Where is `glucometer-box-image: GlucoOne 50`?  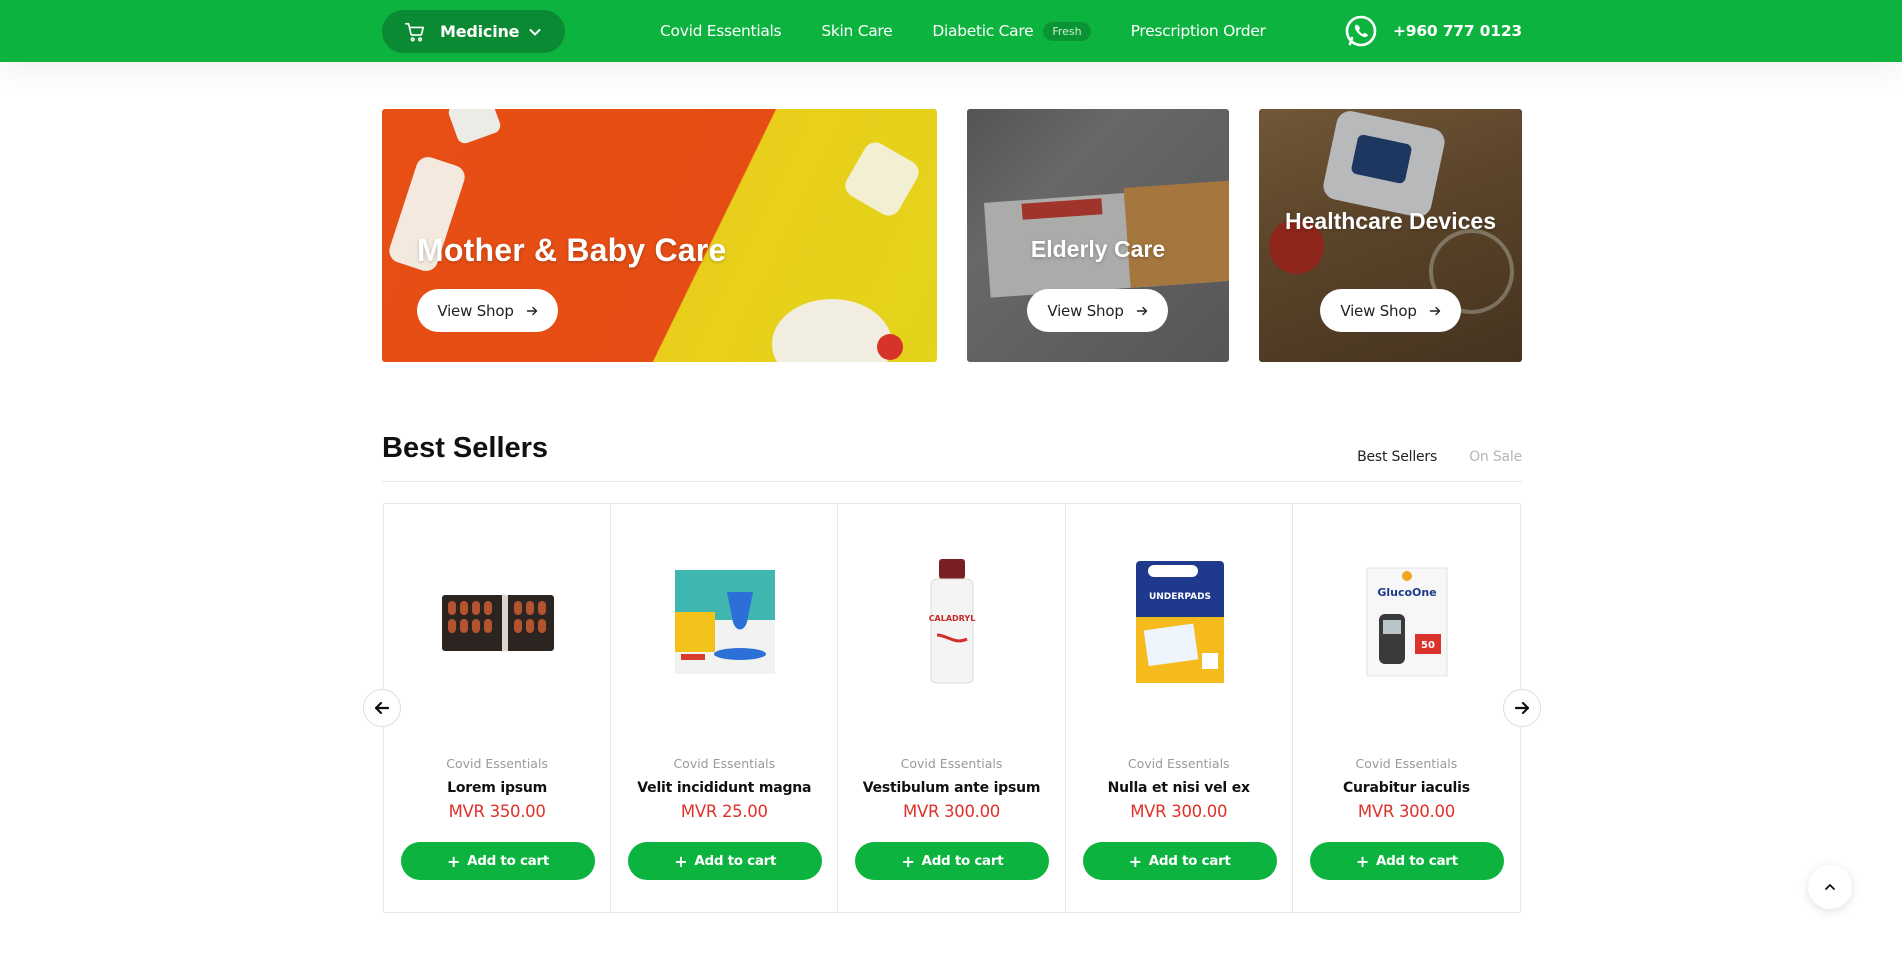
glucometer-box-image: GlucoOne 50 is located at coordinates (1407, 622).